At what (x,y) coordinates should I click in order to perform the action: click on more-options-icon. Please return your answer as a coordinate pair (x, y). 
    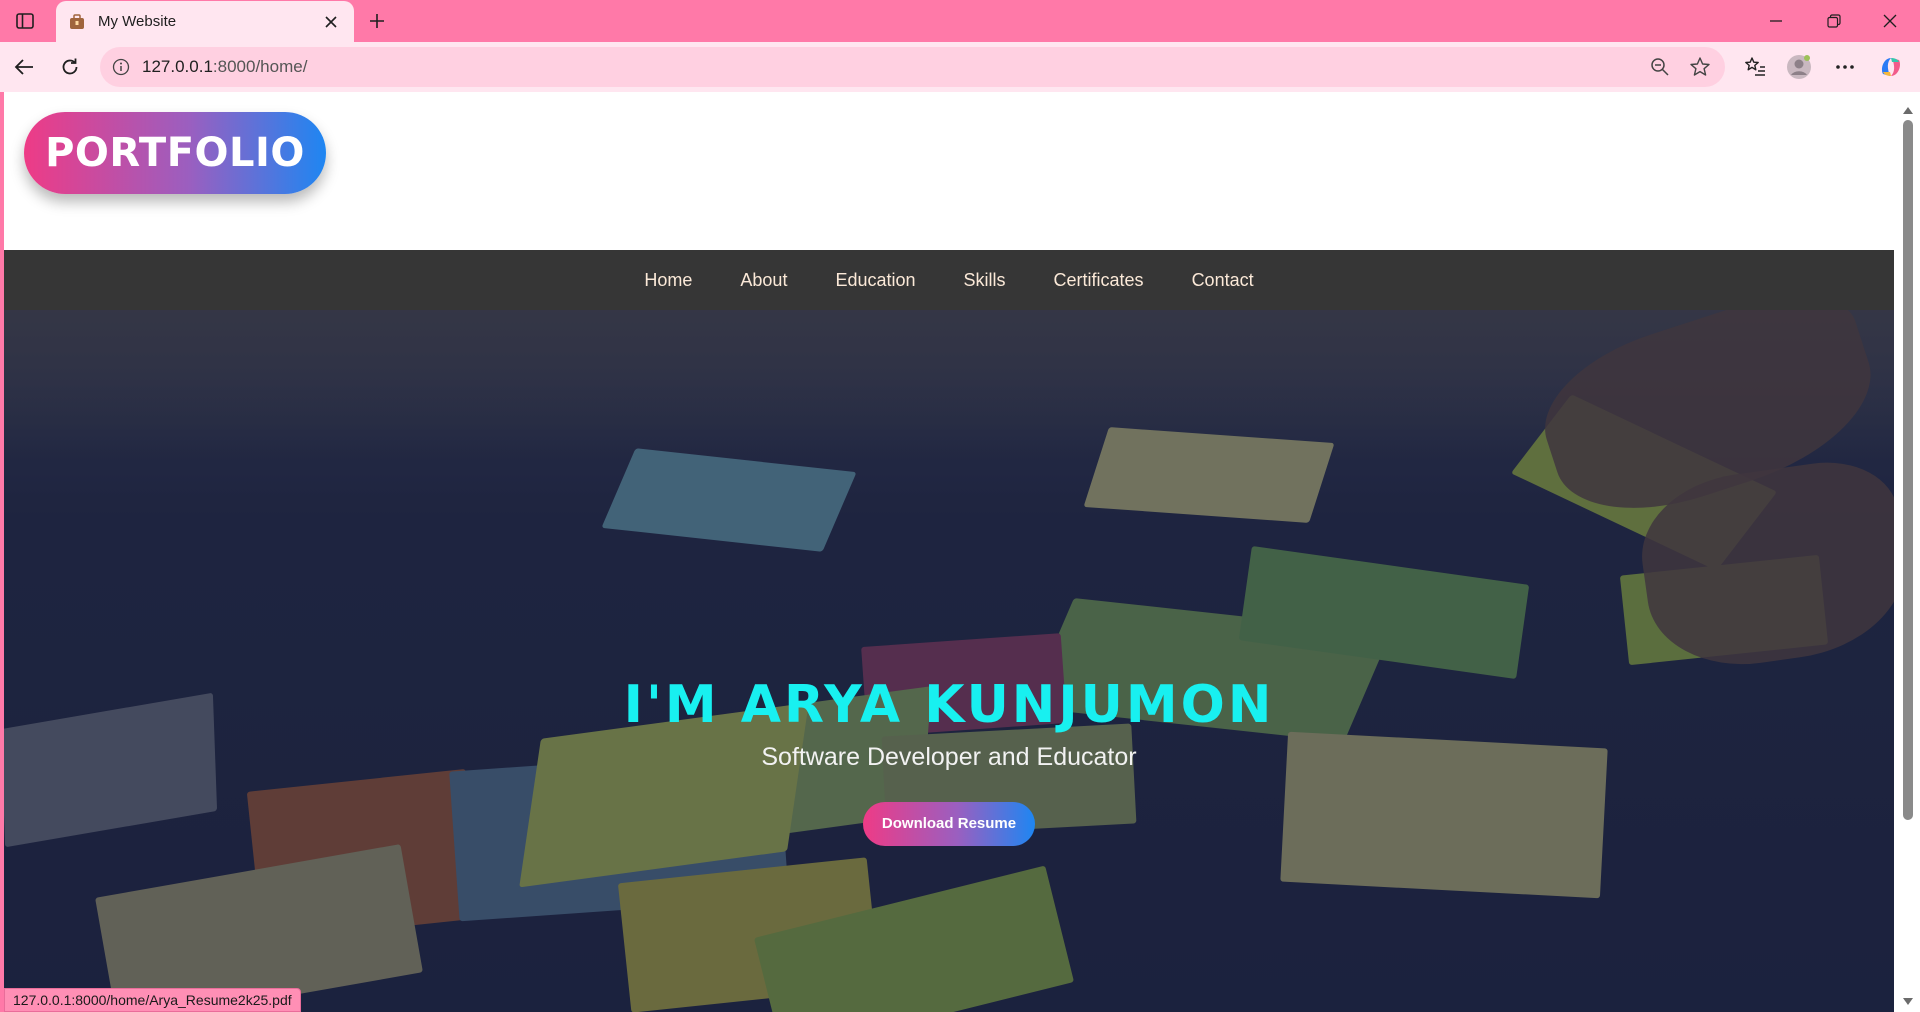
    Looking at the image, I should click on (1845, 67).